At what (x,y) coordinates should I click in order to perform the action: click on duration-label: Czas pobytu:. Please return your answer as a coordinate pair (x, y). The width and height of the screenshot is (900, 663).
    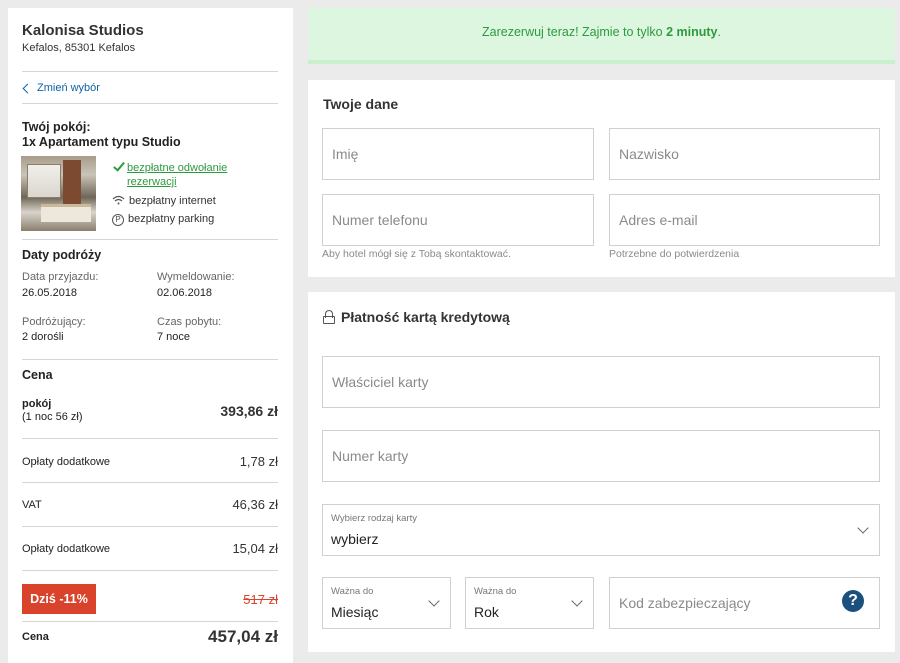
    Looking at the image, I should click on (189, 322).